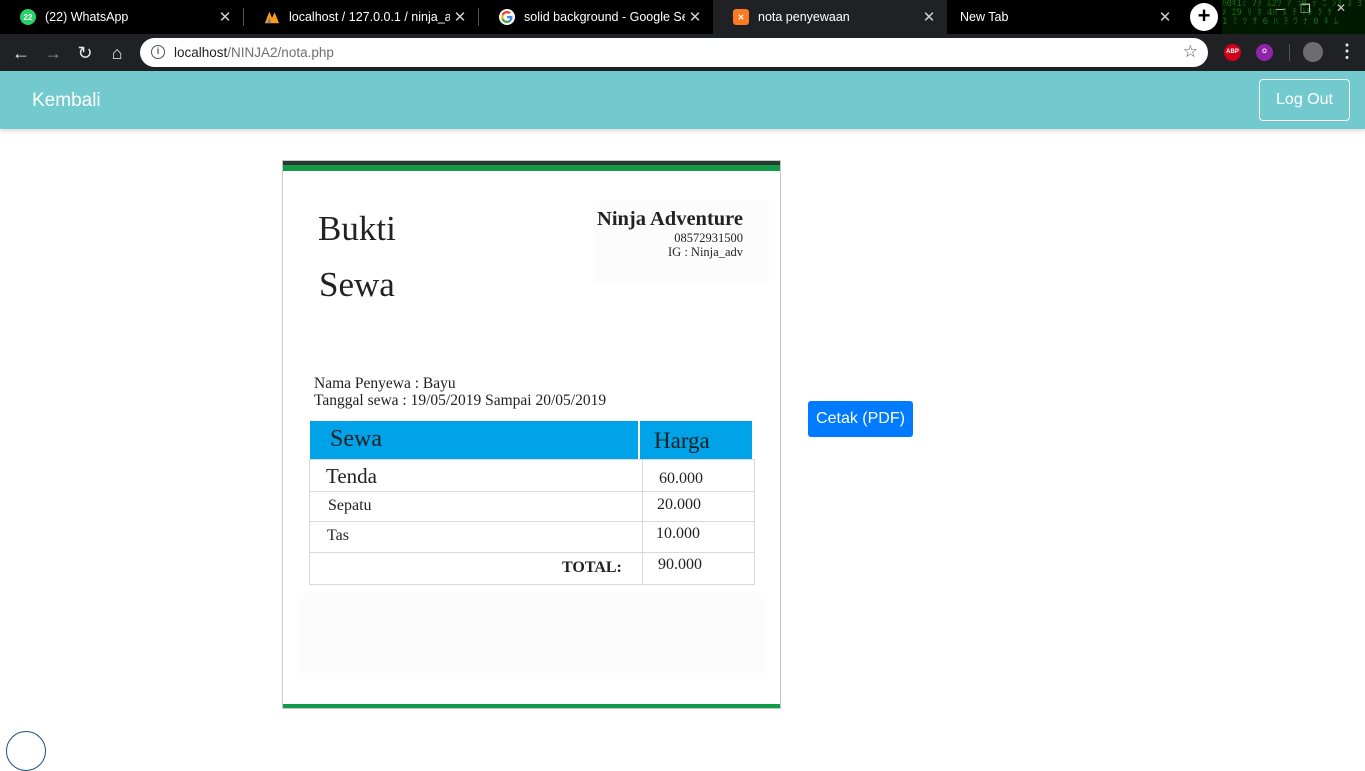 This screenshot has width=1365, height=771. I want to click on extension-icon: O, so click(1264, 52).